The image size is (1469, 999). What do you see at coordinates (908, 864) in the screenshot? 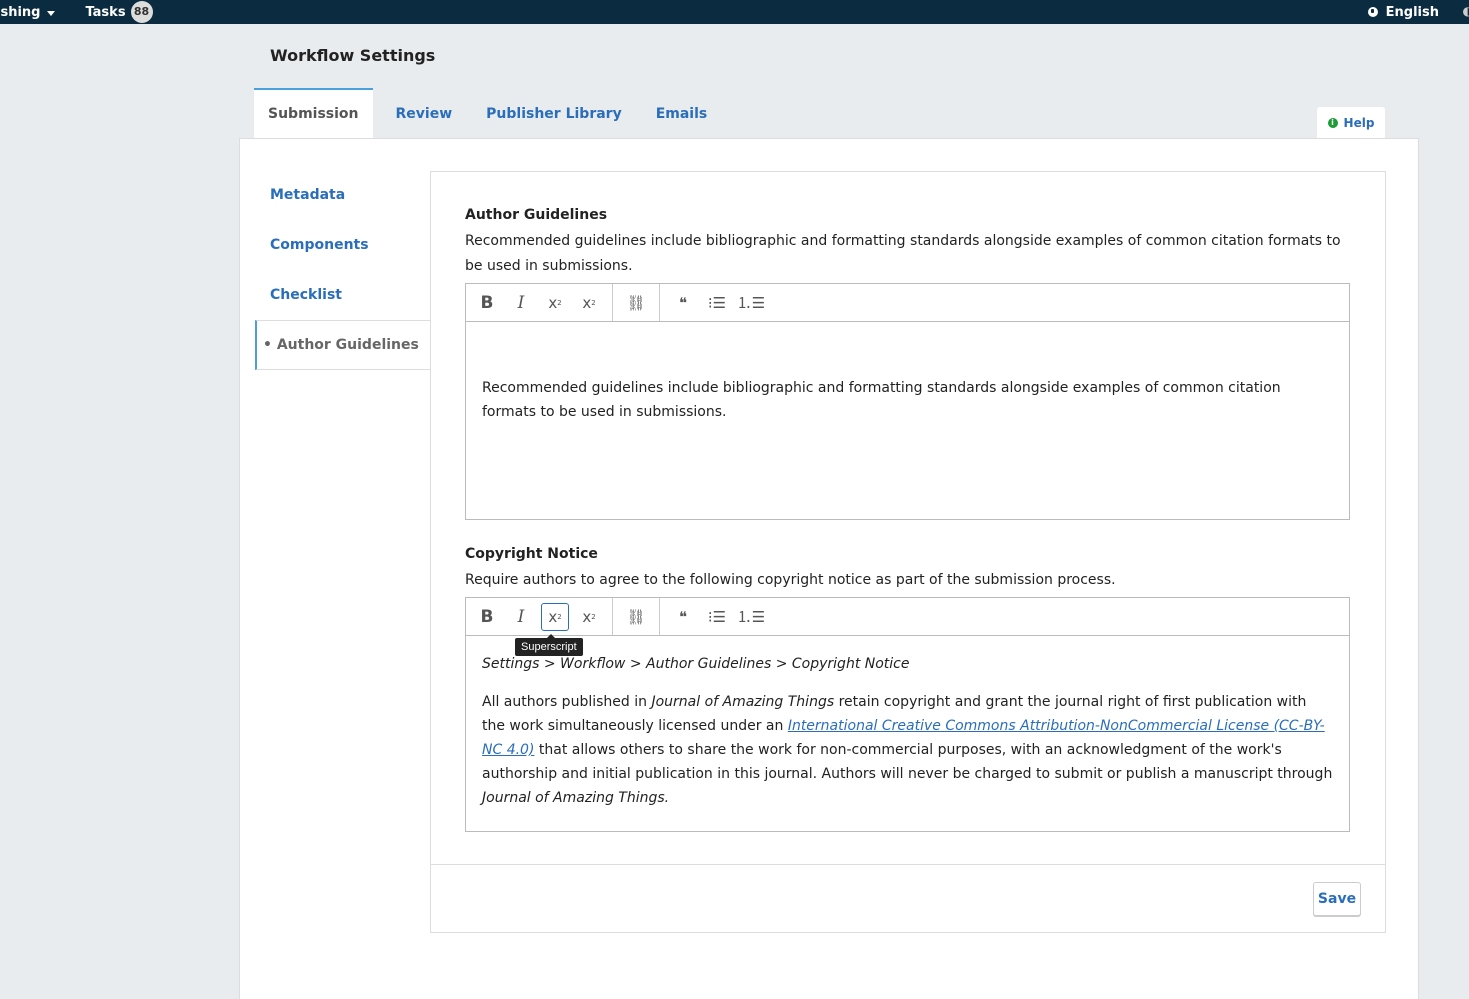
I see `footer-divider` at bounding box center [908, 864].